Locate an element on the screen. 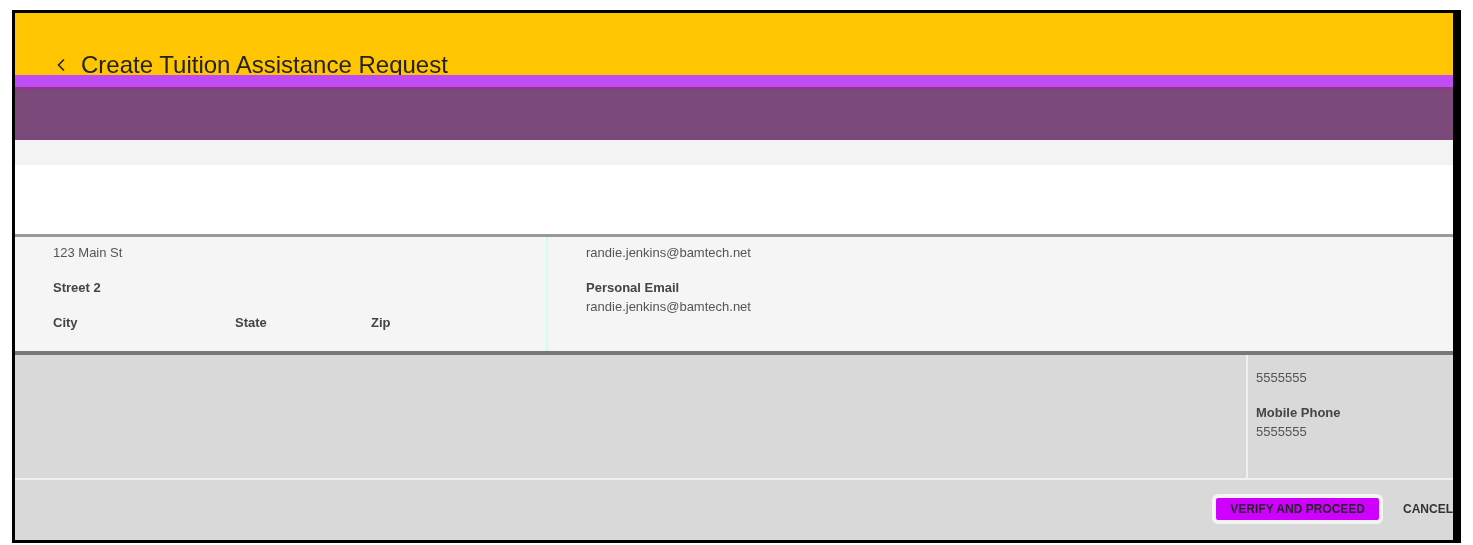  cancel-link: CANCEL is located at coordinates (1428, 509).